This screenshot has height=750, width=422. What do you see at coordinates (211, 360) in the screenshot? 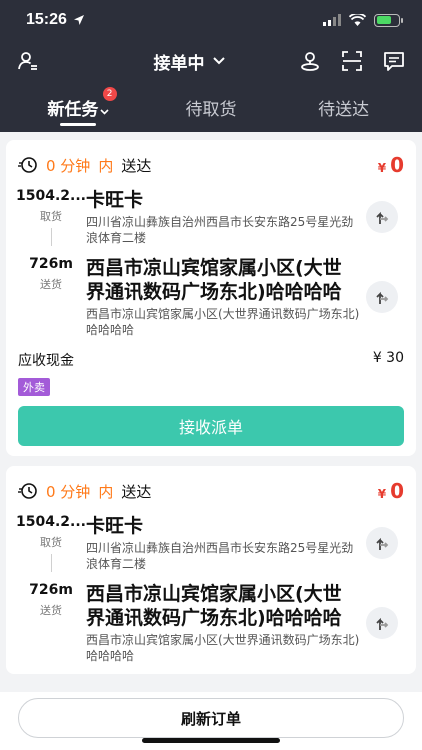
I see `cash-row: 应收现金 ¥ 30` at bounding box center [211, 360].